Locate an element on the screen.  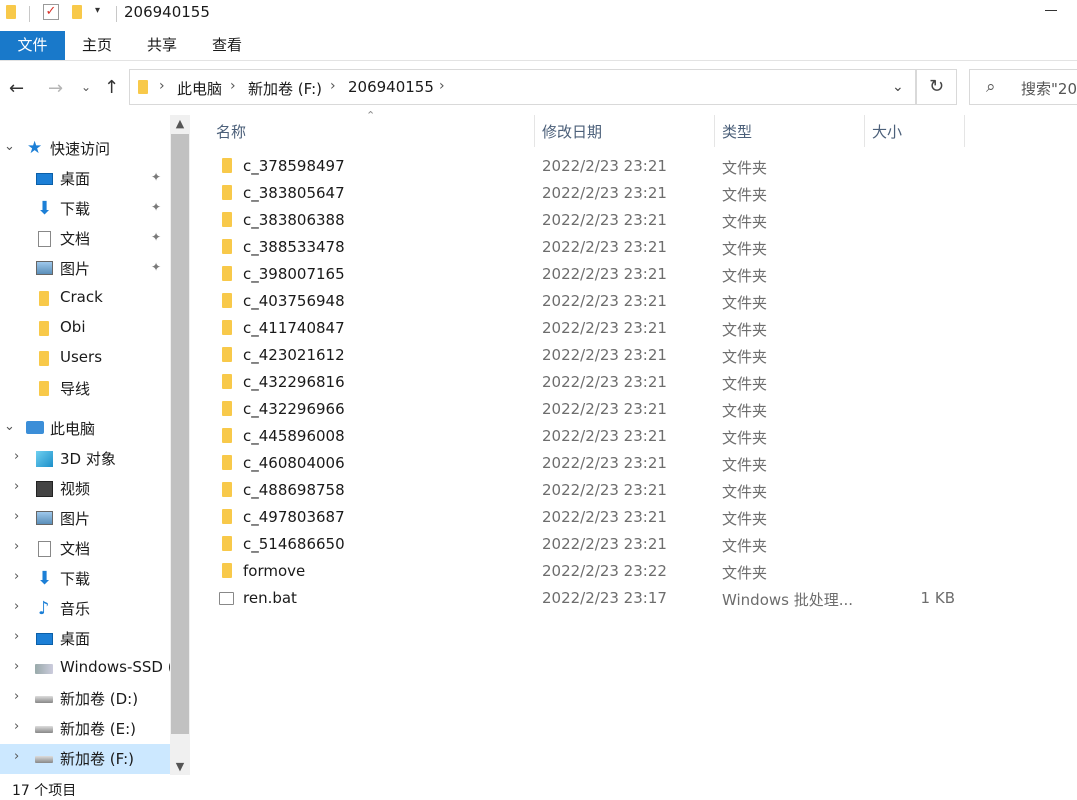
file-name: c_378598497 is located at coordinates (294, 166).